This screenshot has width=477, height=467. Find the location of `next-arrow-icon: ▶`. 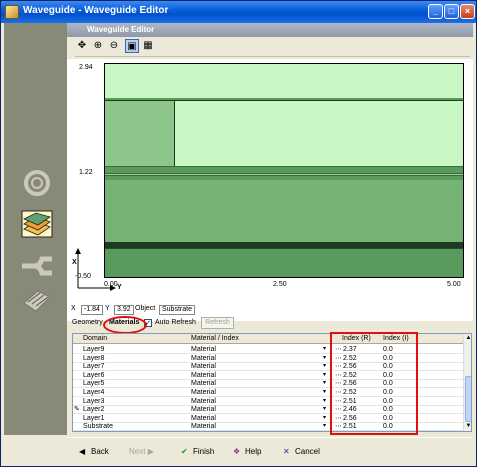

next-arrow-icon: ▶ is located at coordinates (150, 451).